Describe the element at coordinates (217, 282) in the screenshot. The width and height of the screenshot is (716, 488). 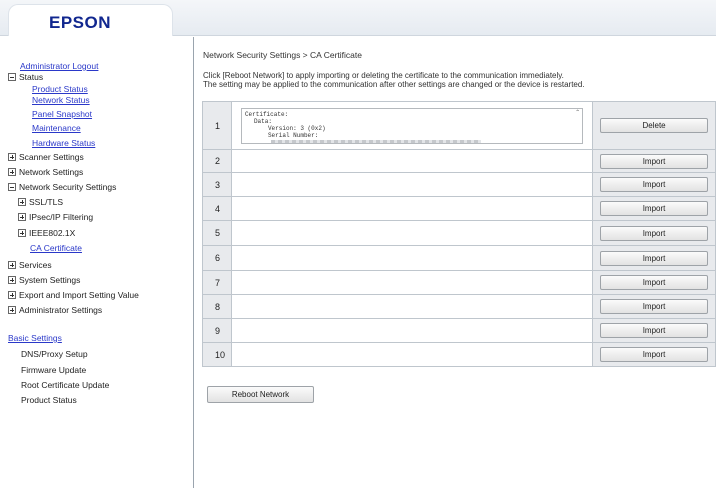
I see `row-number: 7` at that location.